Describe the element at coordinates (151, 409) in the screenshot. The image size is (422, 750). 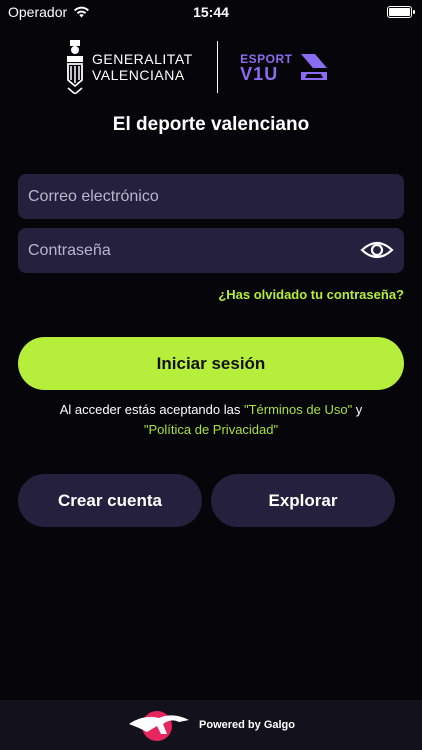
I see `terms-prefix: Al acceder estás aceptando las` at that location.